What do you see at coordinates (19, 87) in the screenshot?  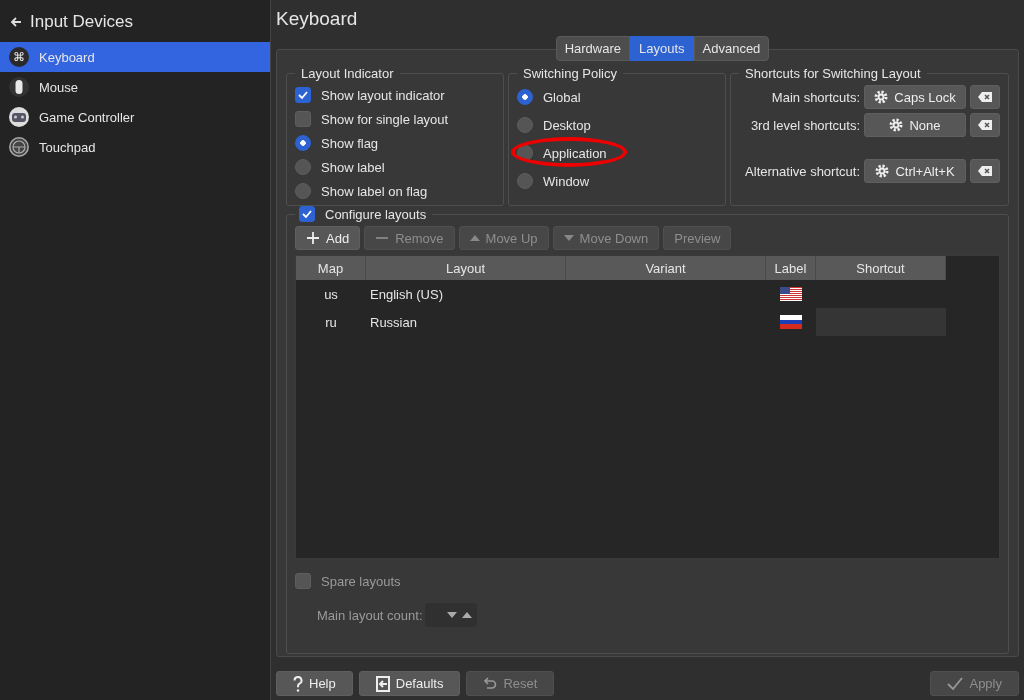 I see `mouse-icon` at bounding box center [19, 87].